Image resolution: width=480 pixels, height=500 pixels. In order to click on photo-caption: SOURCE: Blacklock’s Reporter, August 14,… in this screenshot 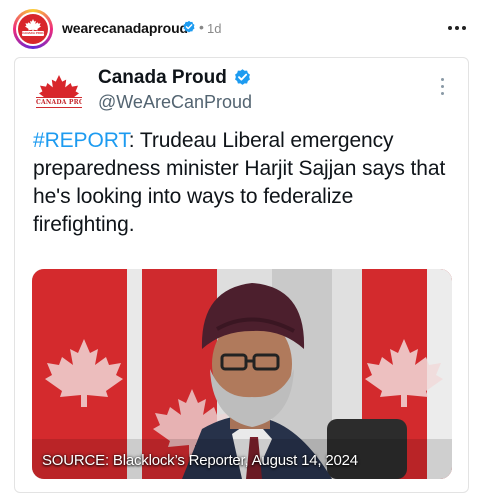, I will do `click(200, 460)`.